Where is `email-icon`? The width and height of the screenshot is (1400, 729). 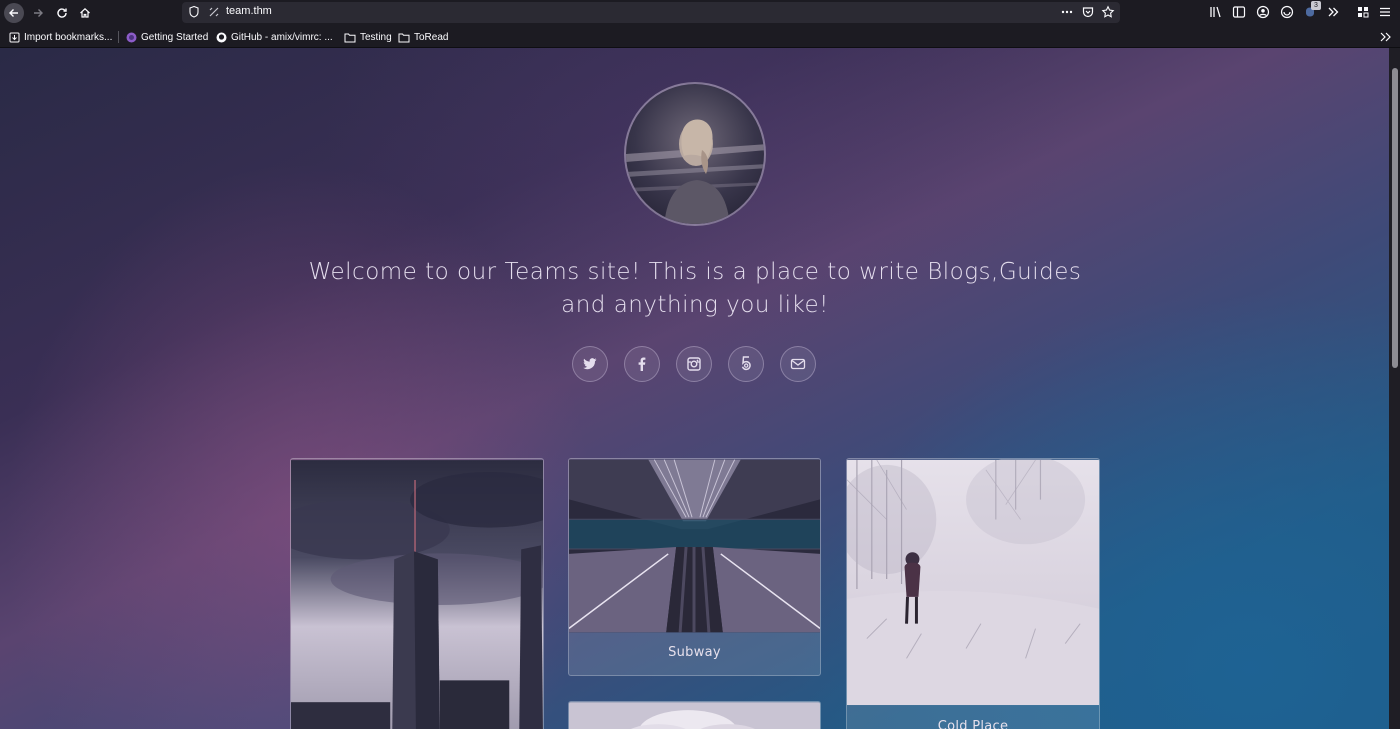
email-icon is located at coordinates (798, 364).